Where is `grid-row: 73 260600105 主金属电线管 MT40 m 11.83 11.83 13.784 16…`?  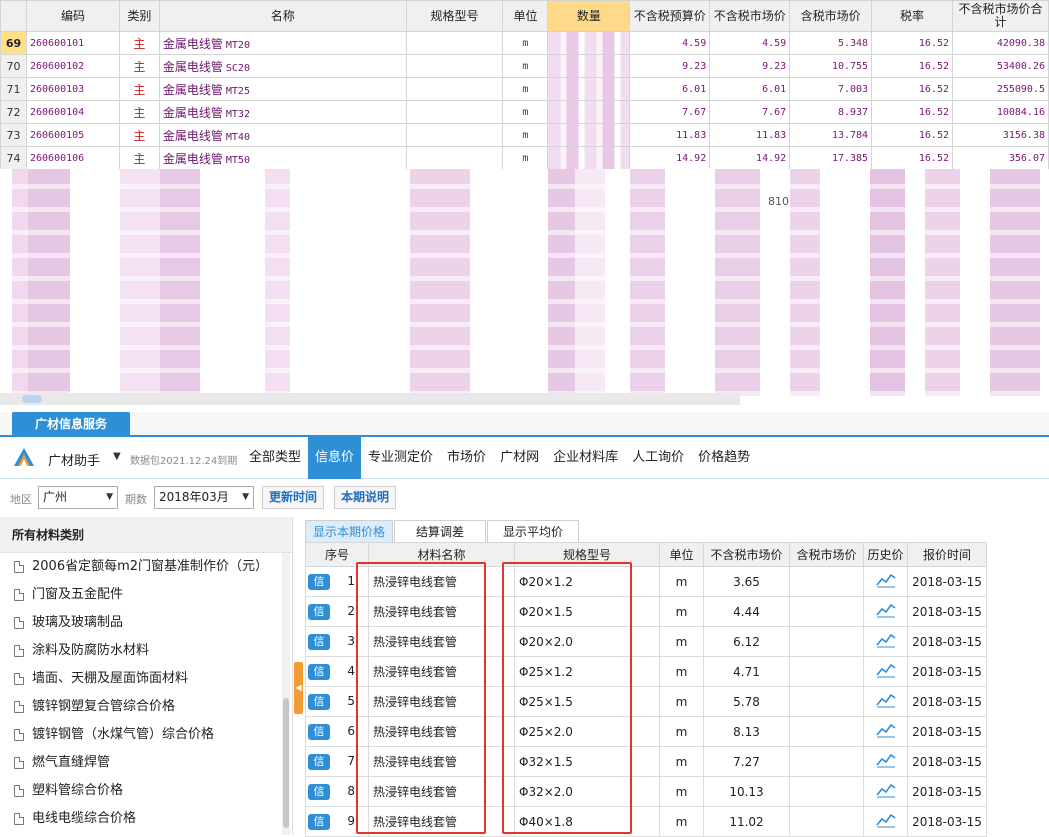 grid-row: 73 260600105 主金属电线管 MT40 m 11.83 11.83 13.784 16… is located at coordinates (524, 135).